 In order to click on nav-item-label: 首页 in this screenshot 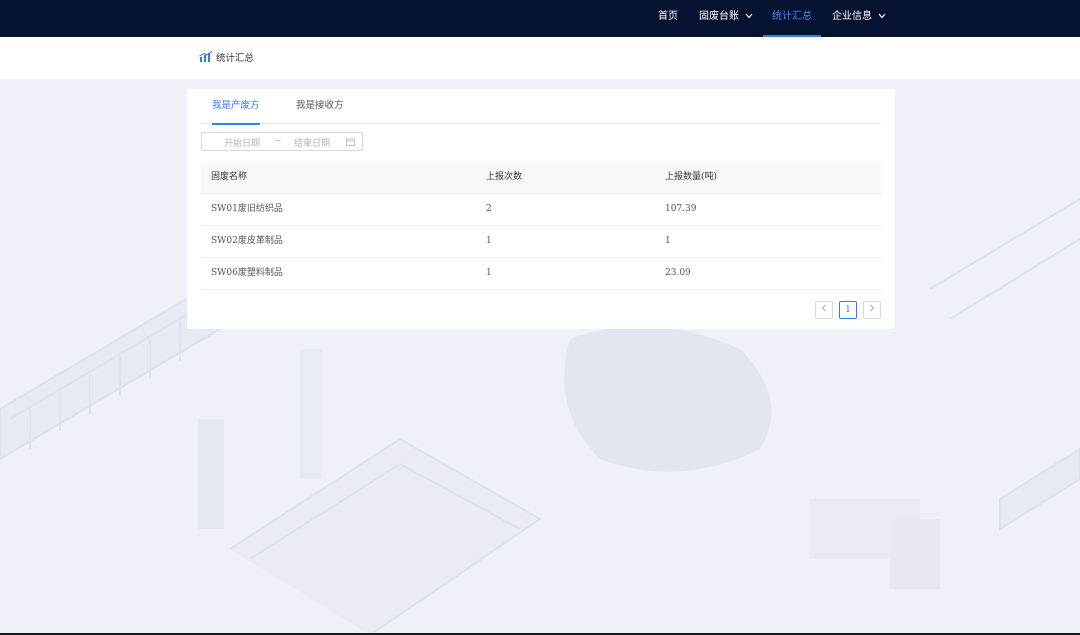, I will do `click(668, 16)`.